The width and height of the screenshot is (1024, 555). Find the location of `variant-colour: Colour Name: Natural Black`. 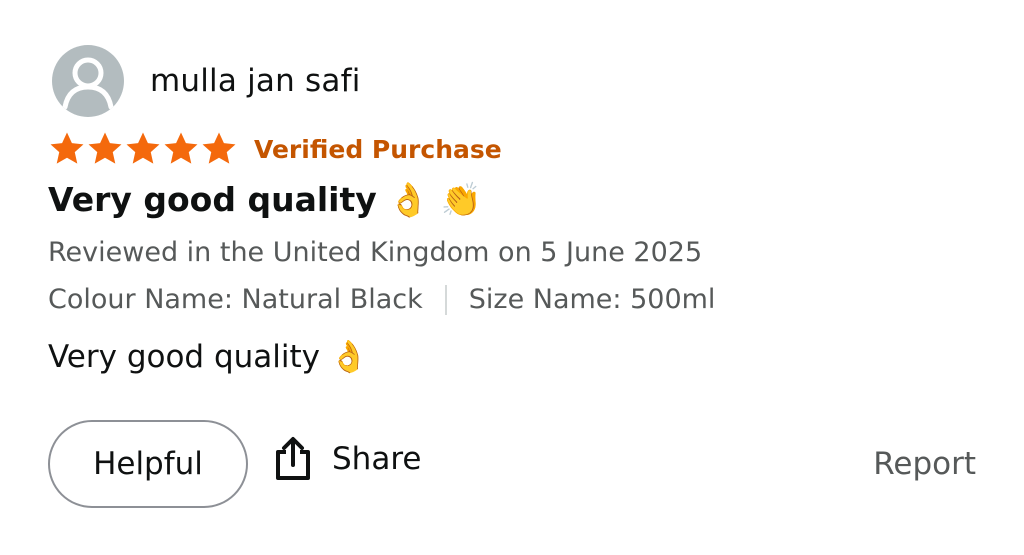

variant-colour: Colour Name: Natural Black is located at coordinates (235, 299).